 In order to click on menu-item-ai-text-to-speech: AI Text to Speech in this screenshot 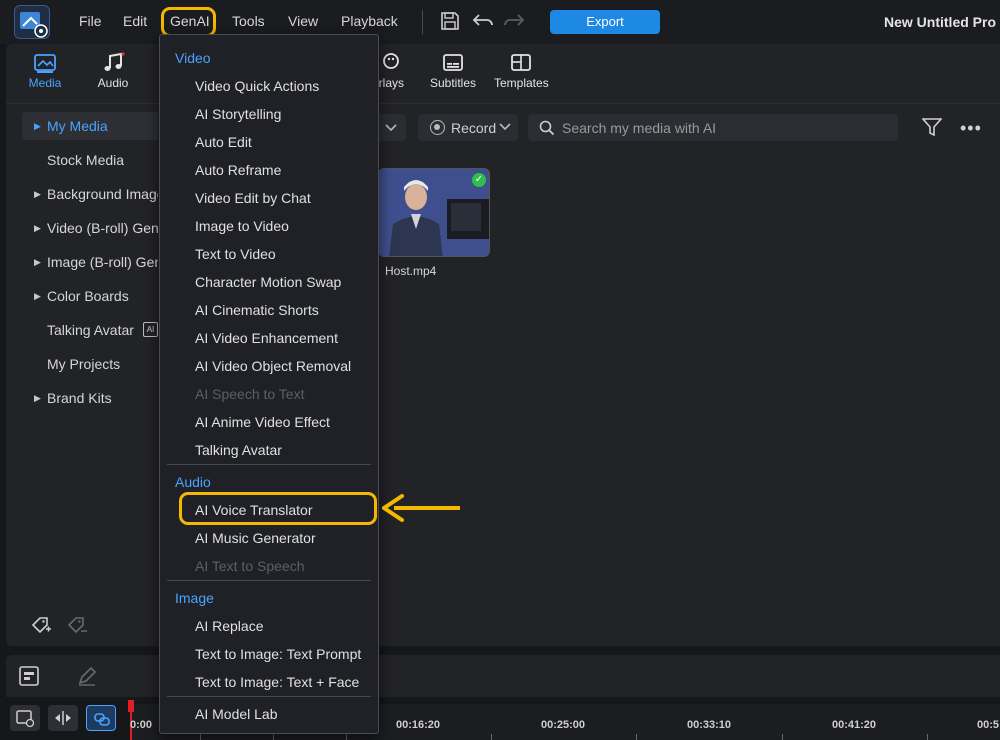, I will do `click(250, 566)`.